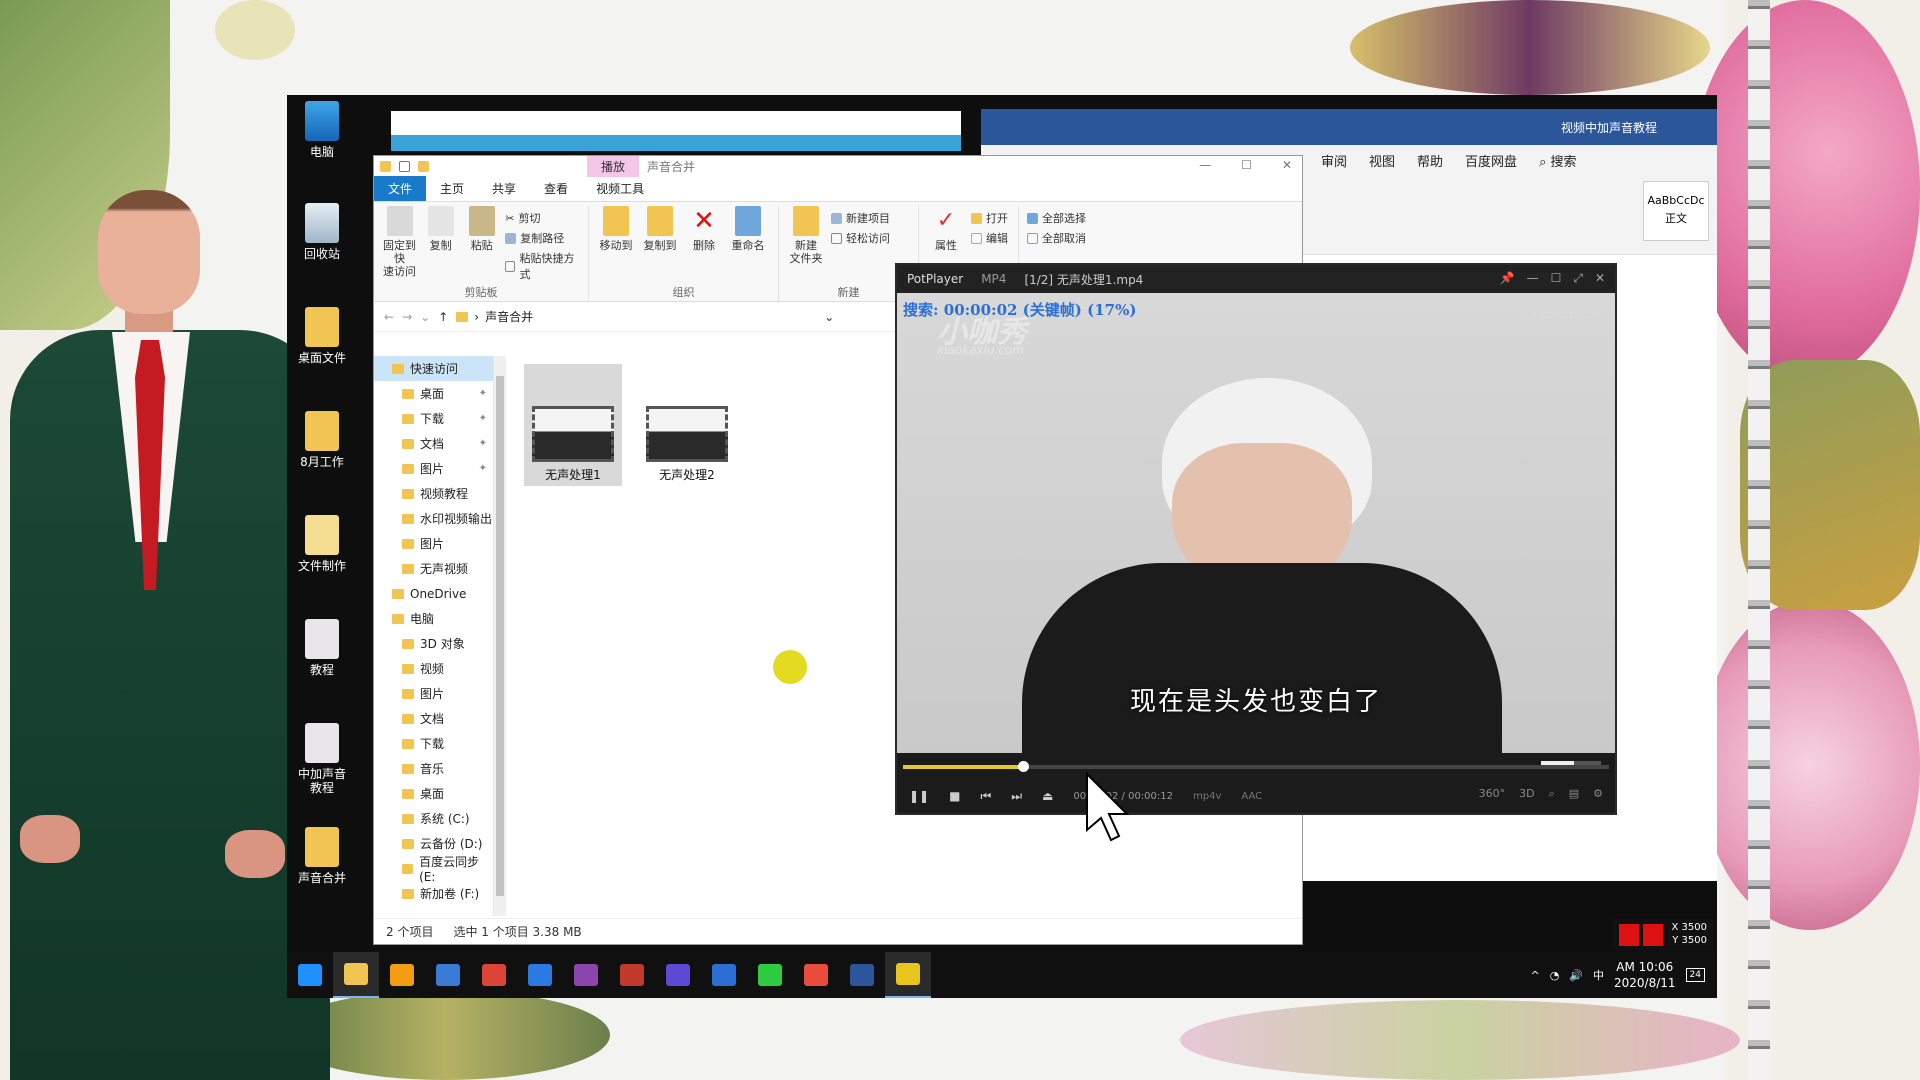  Describe the element at coordinates (1676, 211) in the screenshot. I see `style-normal: AaBbCcDc 正文` at that location.